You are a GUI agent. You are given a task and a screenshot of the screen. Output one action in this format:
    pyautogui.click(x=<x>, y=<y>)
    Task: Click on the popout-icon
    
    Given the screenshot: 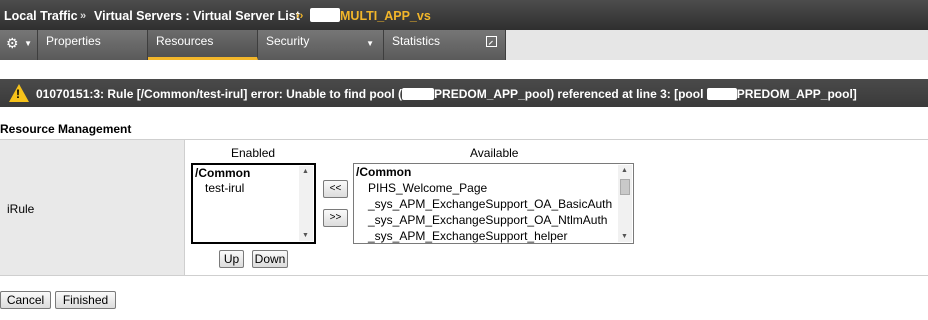 What is the action you would take?
    pyautogui.click(x=491, y=41)
    